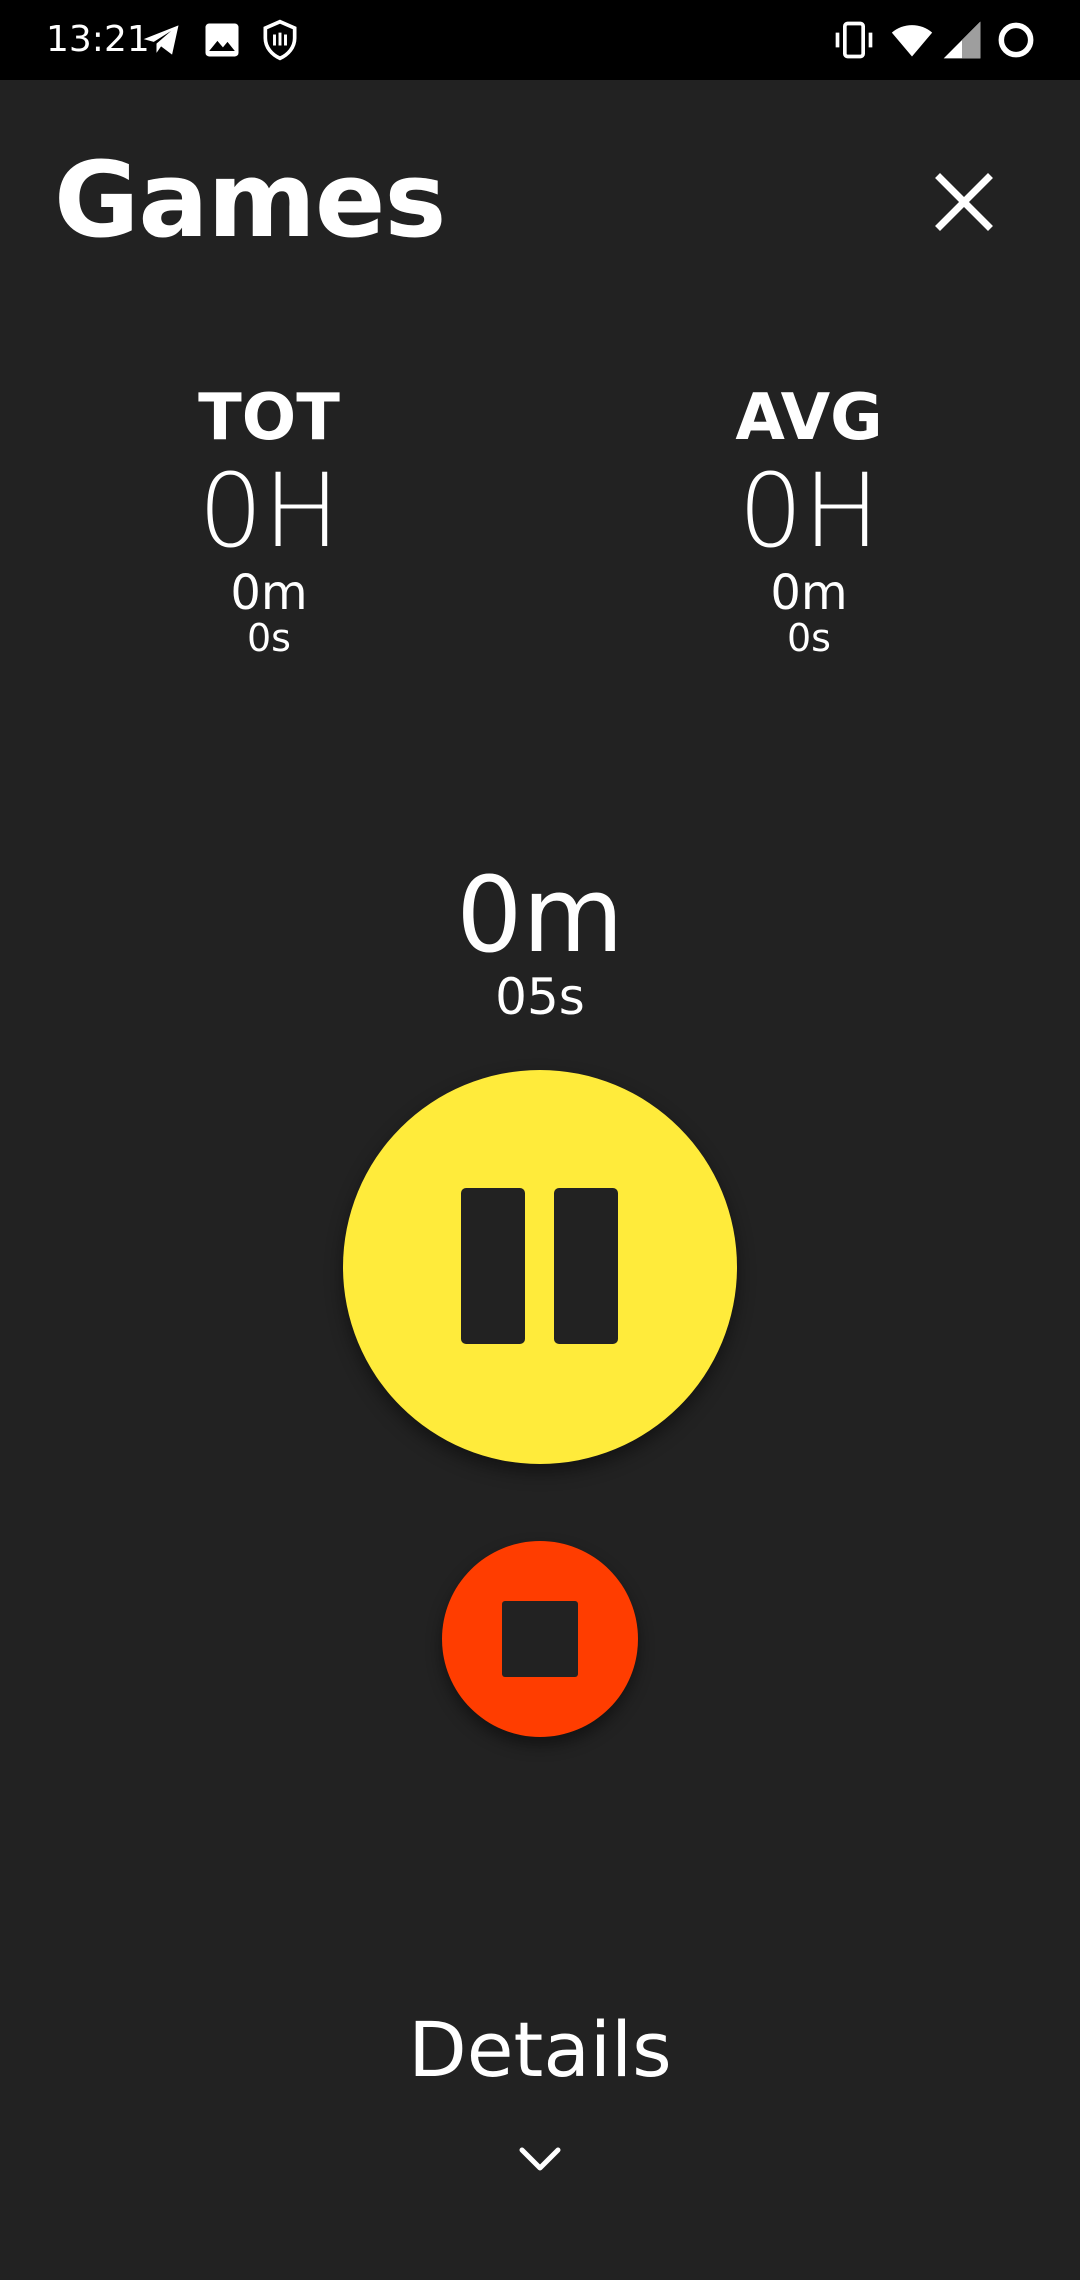 The width and height of the screenshot is (1080, 2280). I want to click on average-minutes: 0m, so click(809, 593).